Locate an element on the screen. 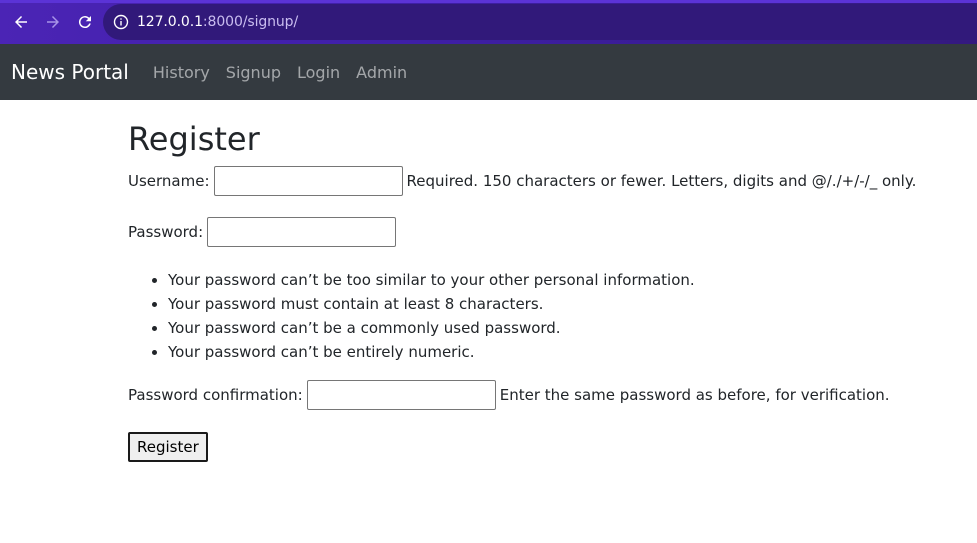 This screenshot has width=977, height=543. browser-toolbar: 127.0.0.1:8000/signup/ is located at coordinates (488, 22).